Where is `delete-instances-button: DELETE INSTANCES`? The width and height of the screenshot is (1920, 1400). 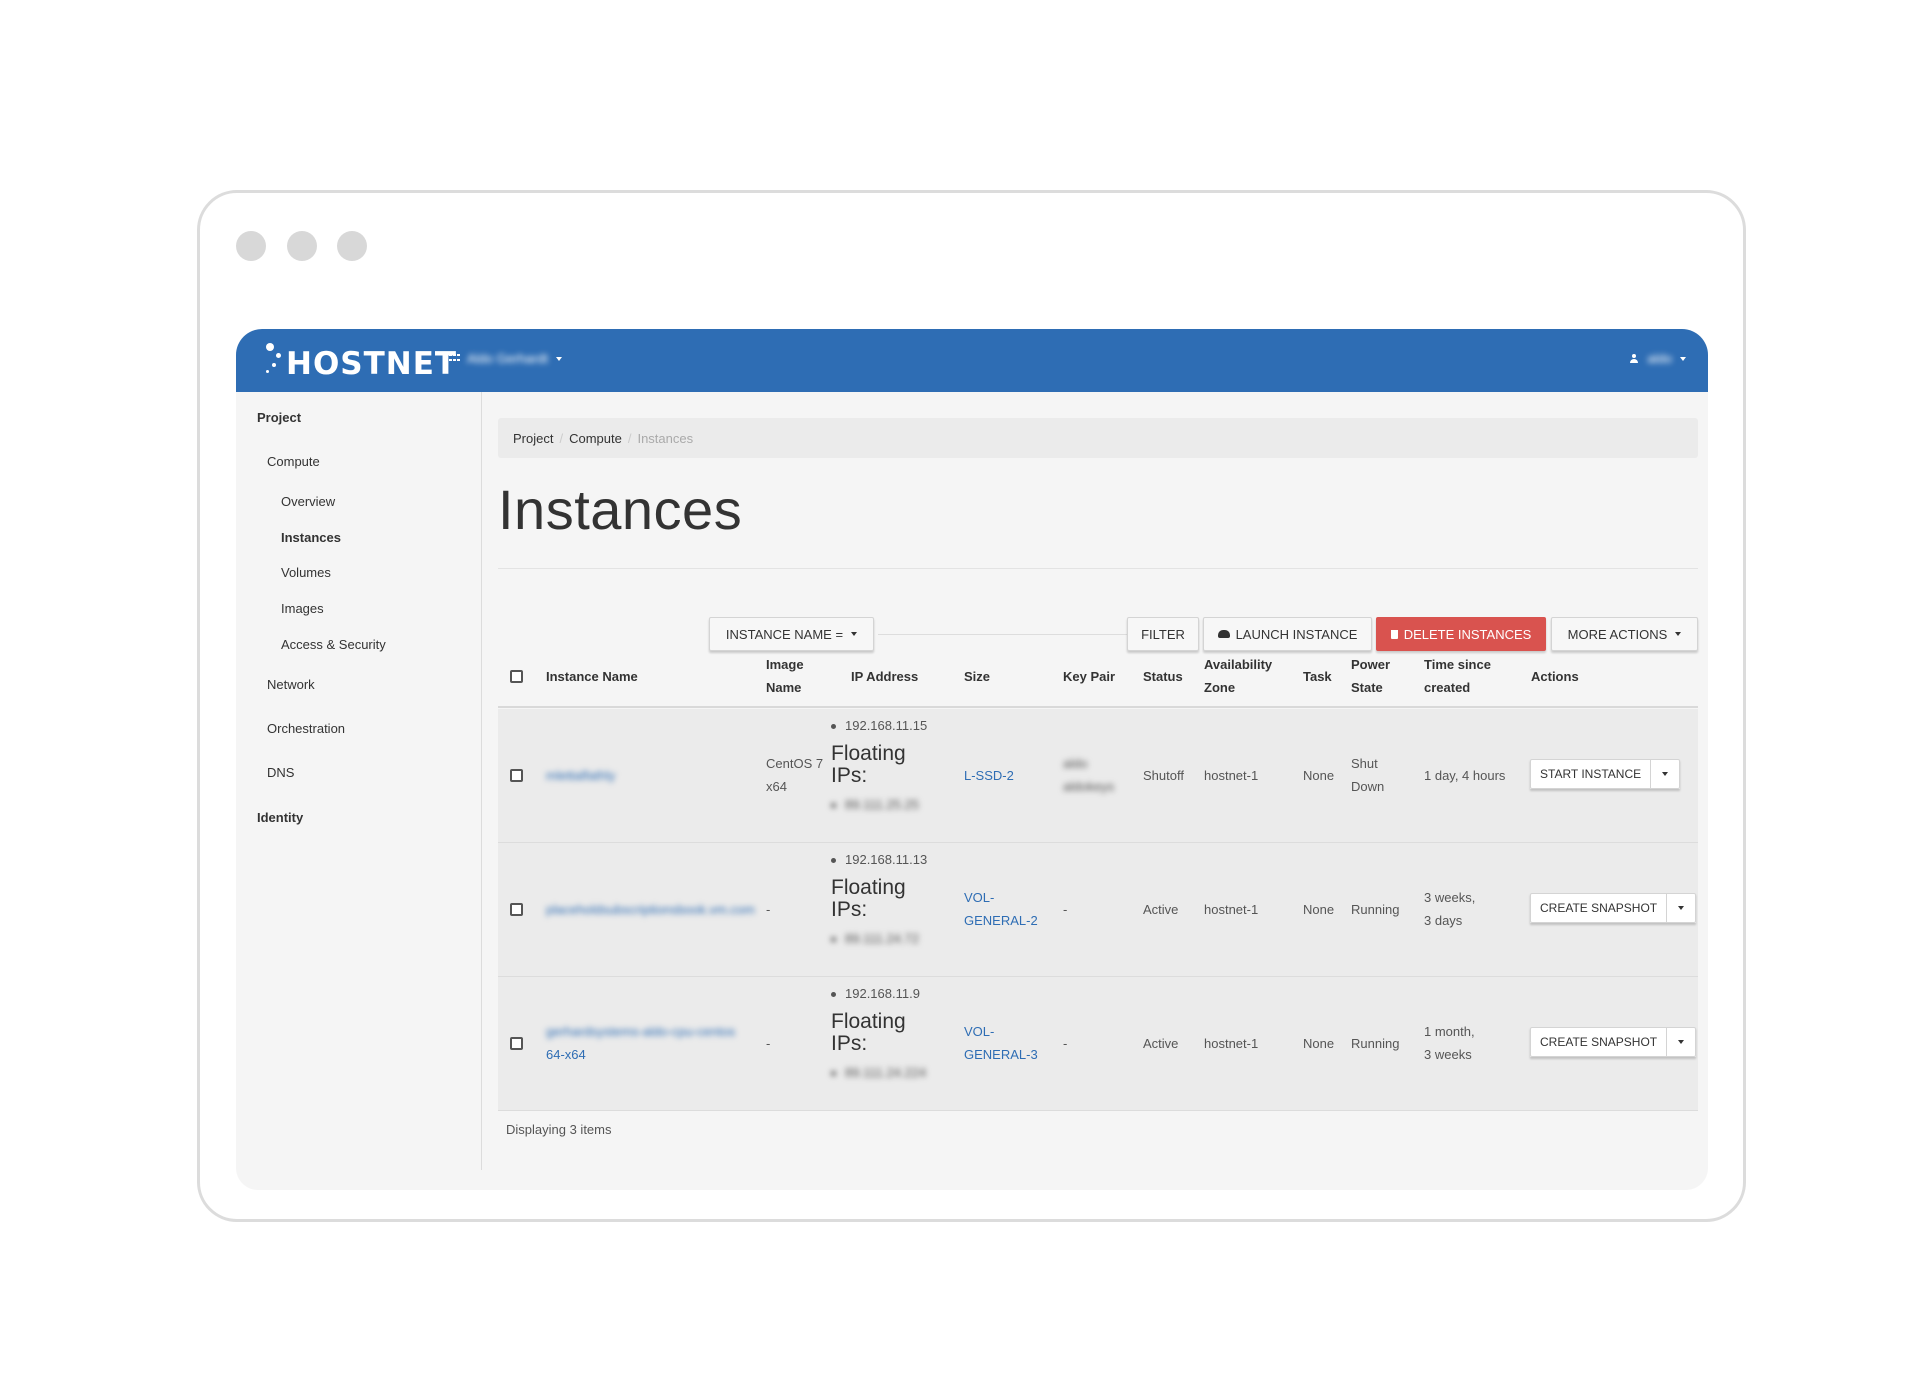
delete-instances-button: DELETE INSTANCES is located at coordinates (1461, 634).